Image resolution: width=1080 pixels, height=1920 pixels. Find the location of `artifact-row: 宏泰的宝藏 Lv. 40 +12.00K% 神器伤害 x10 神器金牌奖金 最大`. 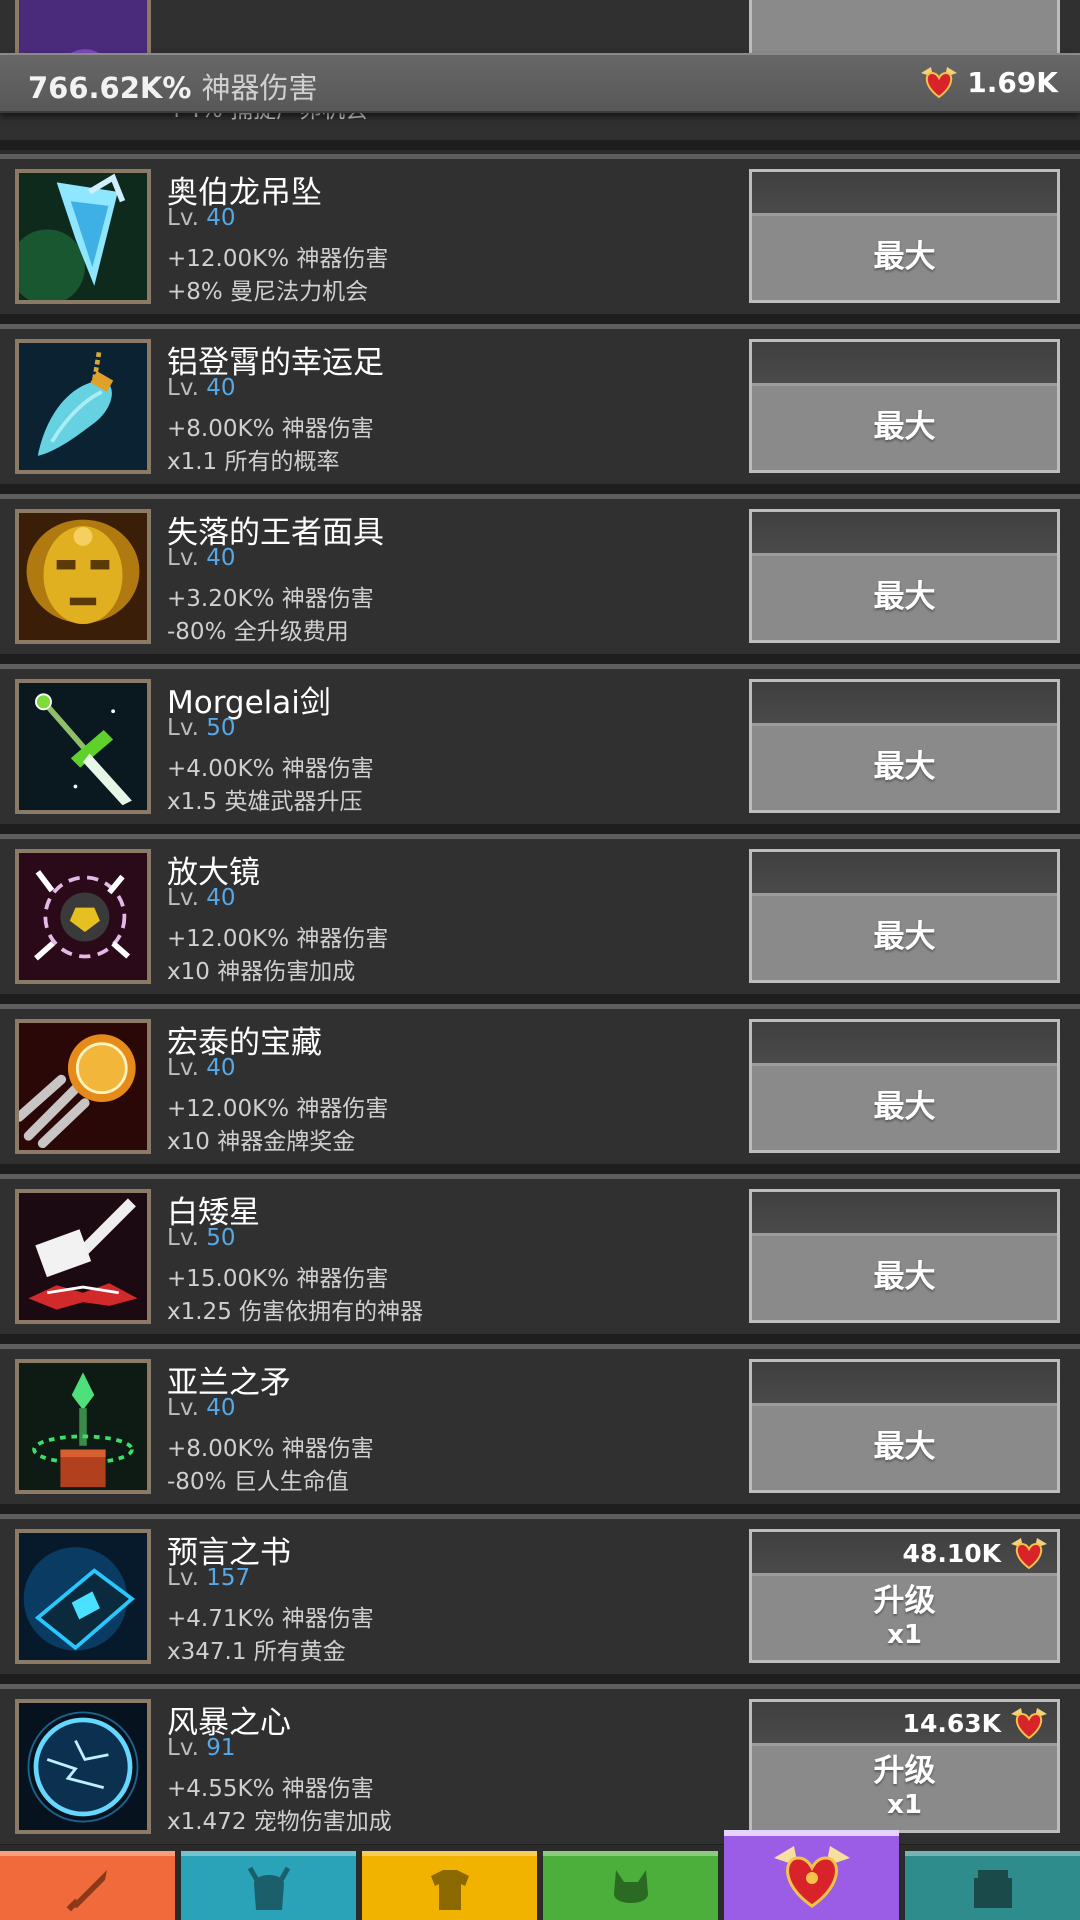

artifact-row: 宏泰的宝藏 Lv. 40 +12.00K% 神器伤害 x10 神器金牌奖金 最大 is located at coordinates (540, 1089).